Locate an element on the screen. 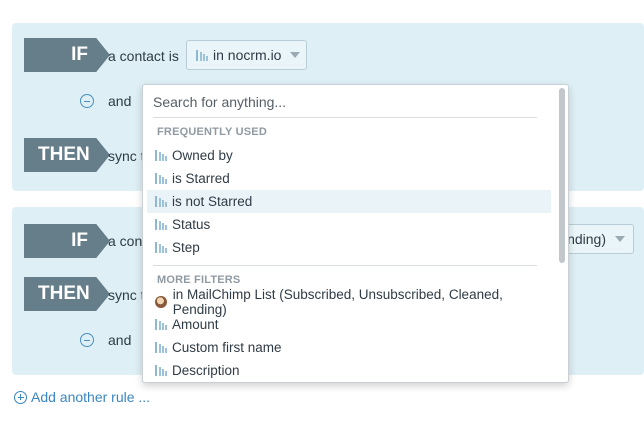  item-label: Step is located at coordinates (186, 247).